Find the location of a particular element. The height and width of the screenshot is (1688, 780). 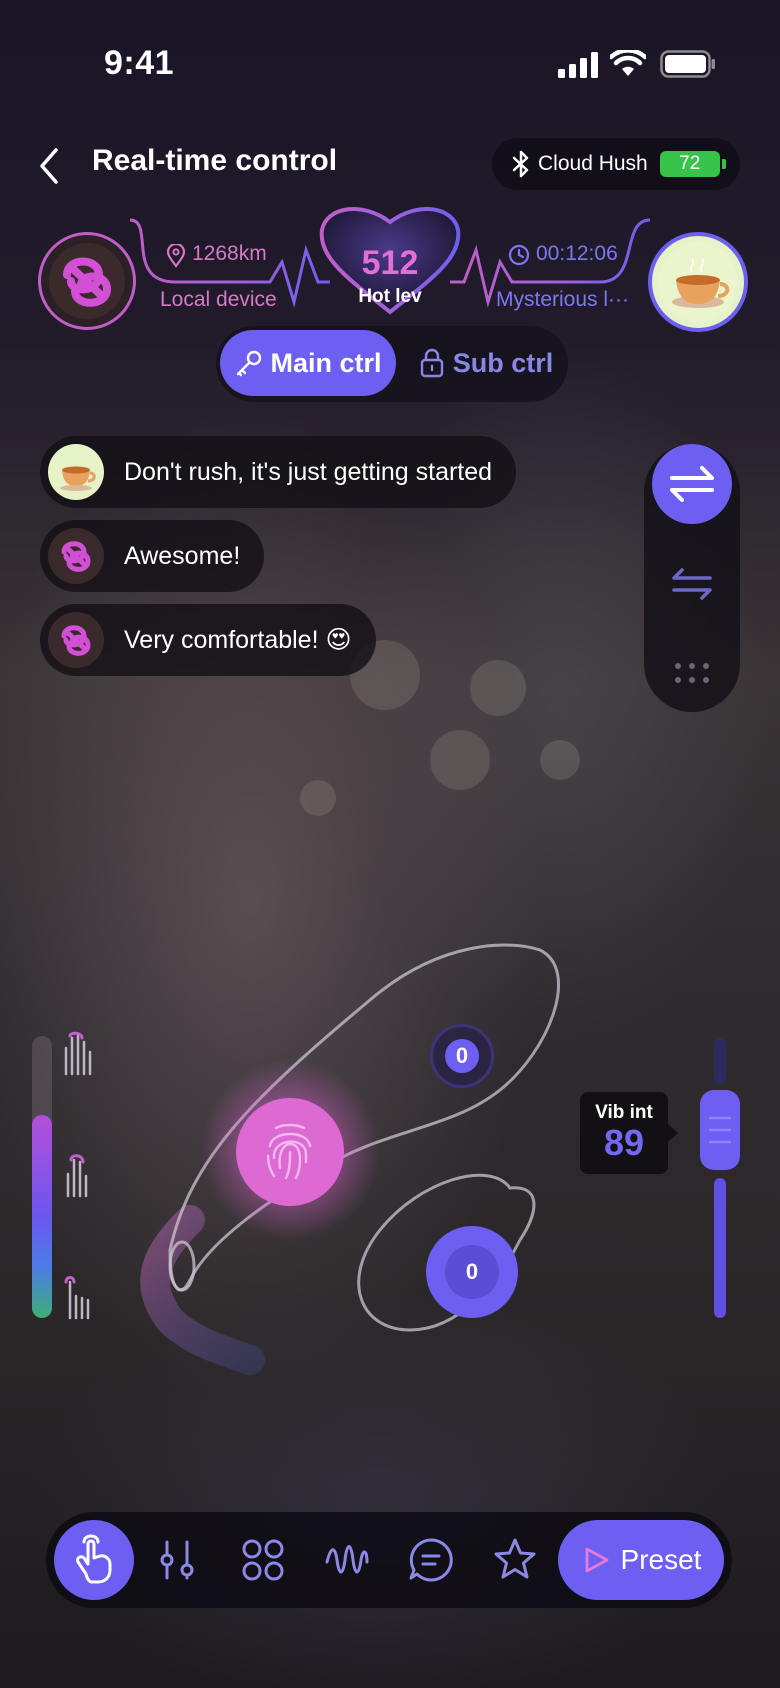

lock-icon is located at coordinates (431, 363).